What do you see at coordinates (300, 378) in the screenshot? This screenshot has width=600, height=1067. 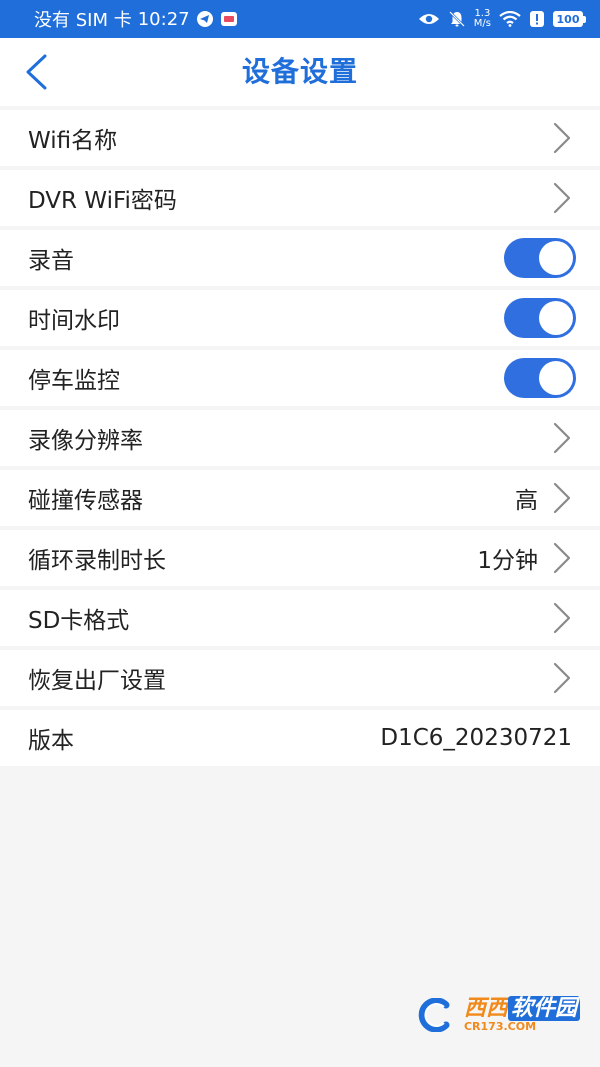 I see `settings-row: 停车监控` at bounding box center [300, 378].